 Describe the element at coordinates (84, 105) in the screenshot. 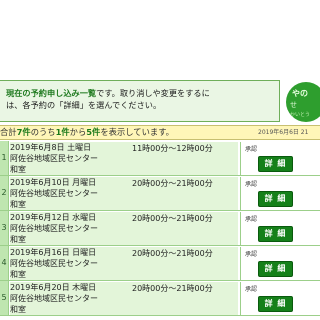

I see `instruction-text-2: は、各予約の「詳細」を選んでください。` at that location.